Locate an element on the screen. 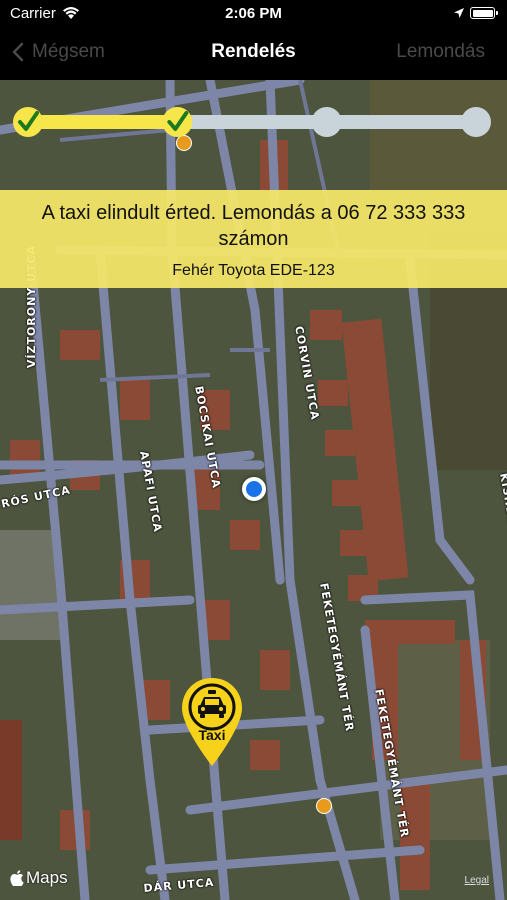 The width and height of the screenshot is (507, 900). battery-icon is located at coordinates (484, 13).